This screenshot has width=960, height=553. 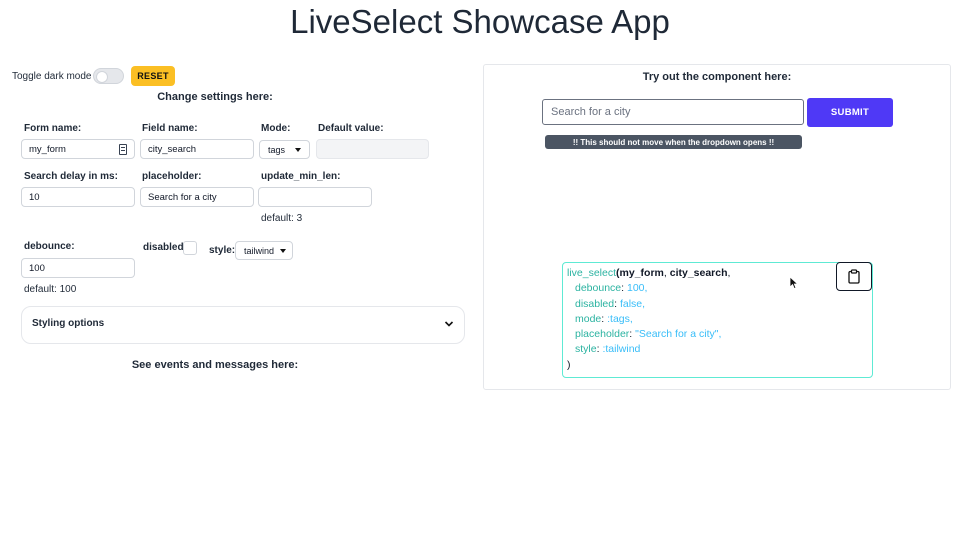 What do you see at coordinates (850, 112) in the screenshot?
I see `submit-button: SUBMIT` at bounding box center [850, 112].